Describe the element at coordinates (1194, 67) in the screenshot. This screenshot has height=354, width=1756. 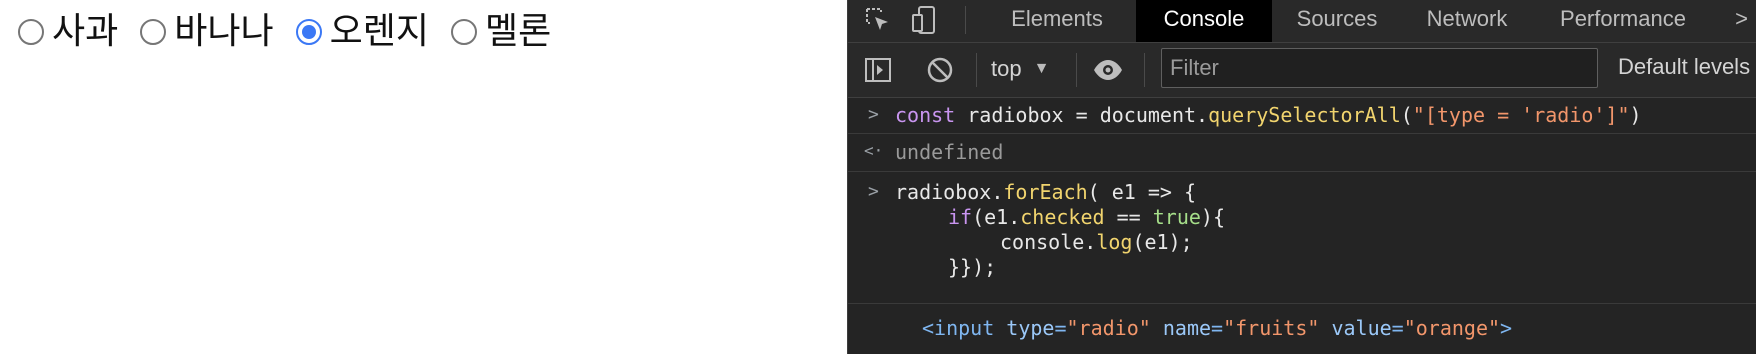
I see `filter-placeholder: Filter` at that location.